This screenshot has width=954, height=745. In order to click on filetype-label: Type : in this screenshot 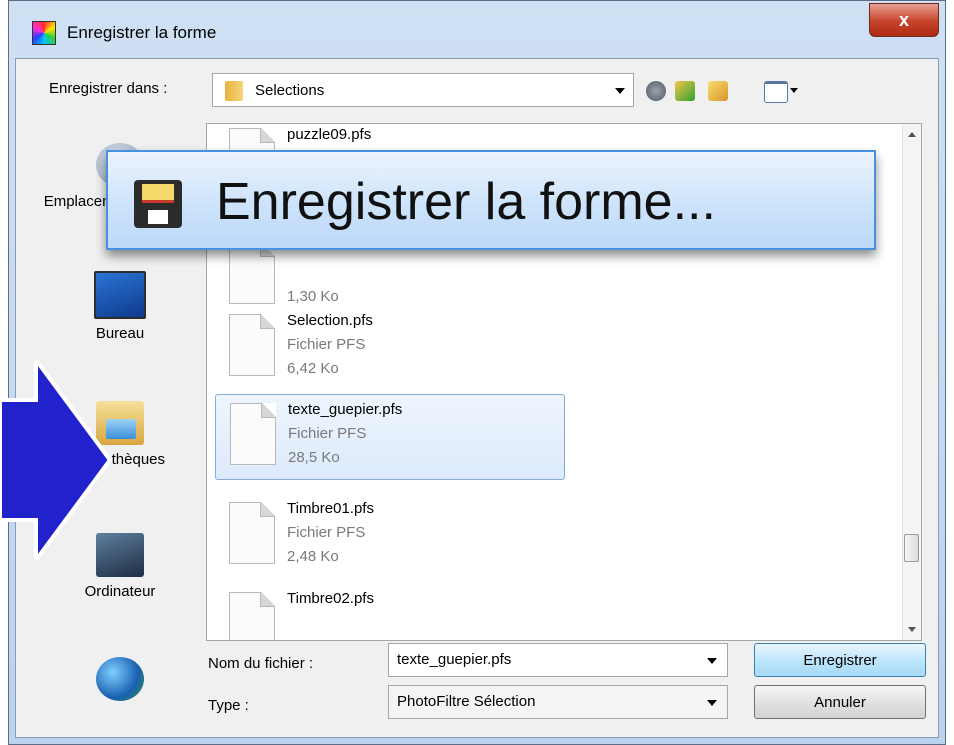, I will do `click(228, 705)`.